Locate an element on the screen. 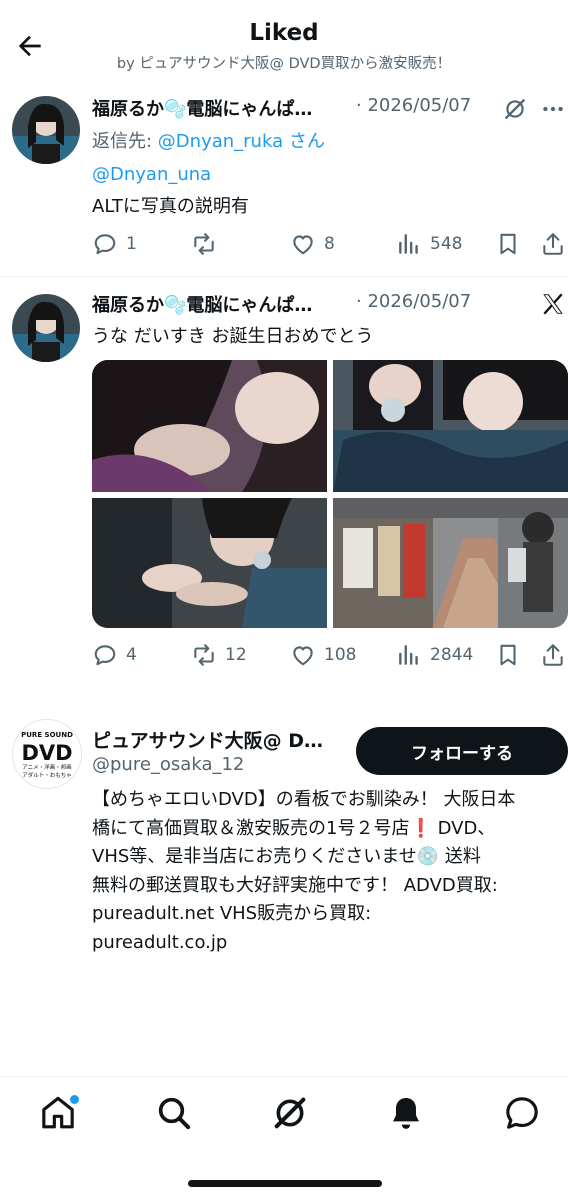 The width and height of the screenshot is (568, 1201). bio-line: 橋にて高価買取＆激安販売の1号２号店❗️ DVD、 is located at coordinates (294, 828).